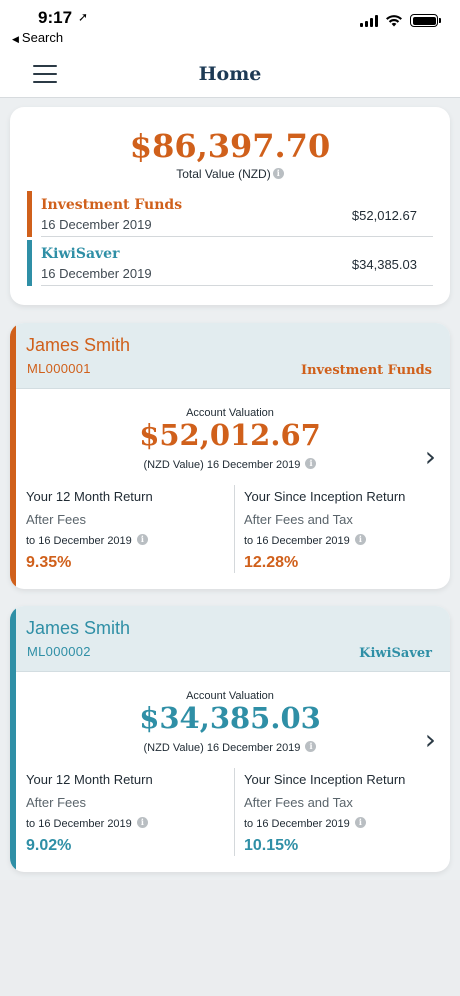 This screenshot has height=996, width=460. I want to click on row-amount: $52,012.67, so click(384, 215).